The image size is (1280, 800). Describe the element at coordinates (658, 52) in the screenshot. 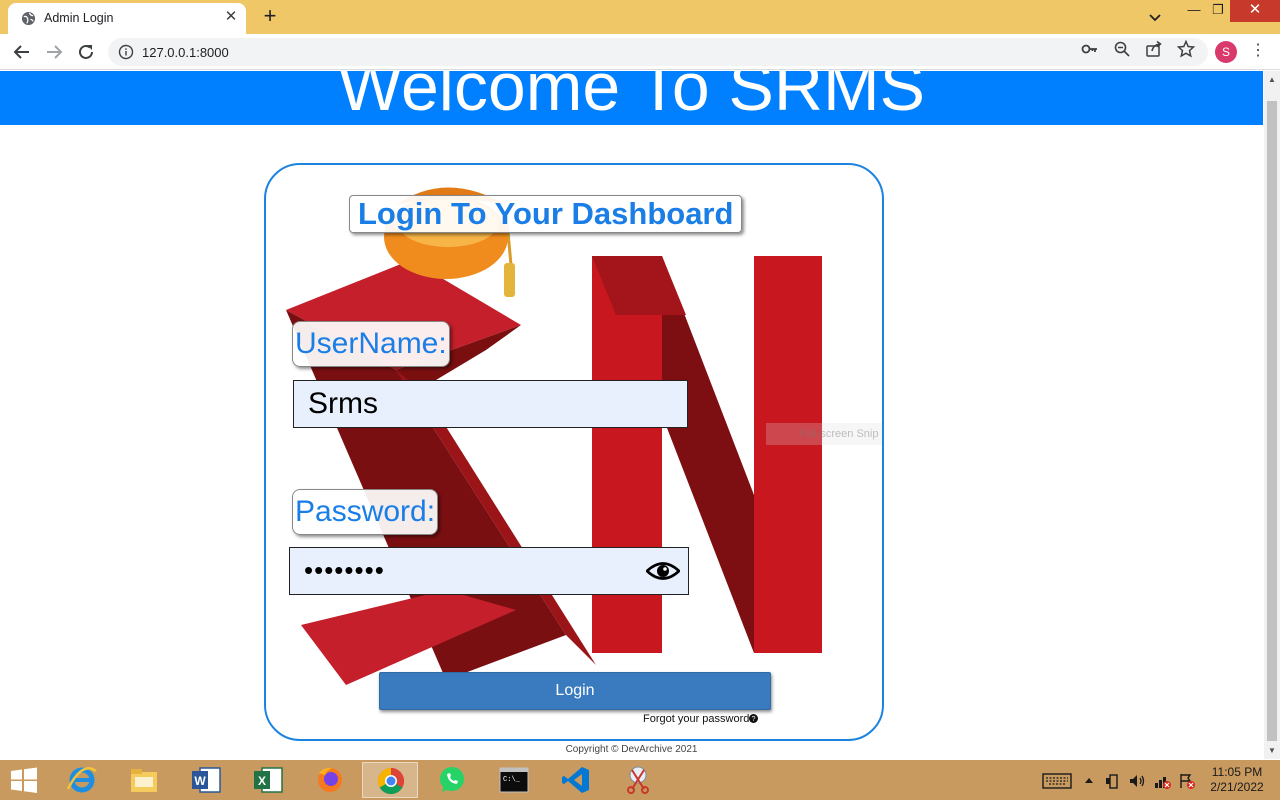

I see `address-bar: 127.0.0.1:8000` at that location.